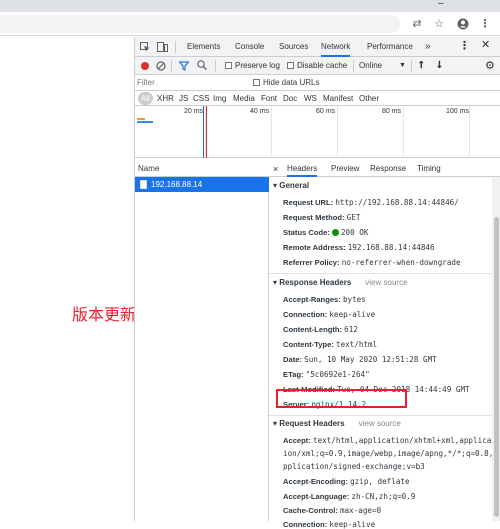  I want to click on star-icon: ☆, so click(439, 24).